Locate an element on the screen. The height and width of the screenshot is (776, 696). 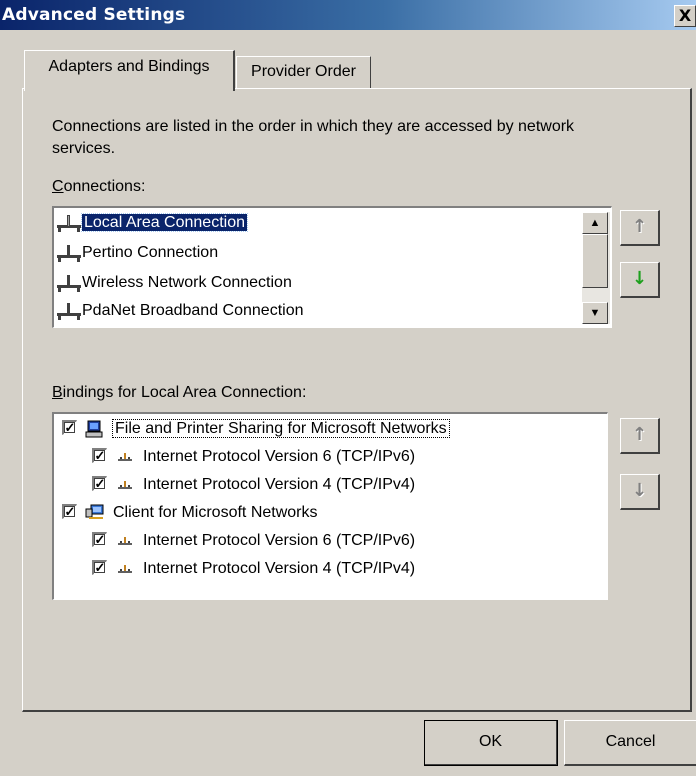
title-bar: Advanced Settings X is located at coordinates (348, 15).